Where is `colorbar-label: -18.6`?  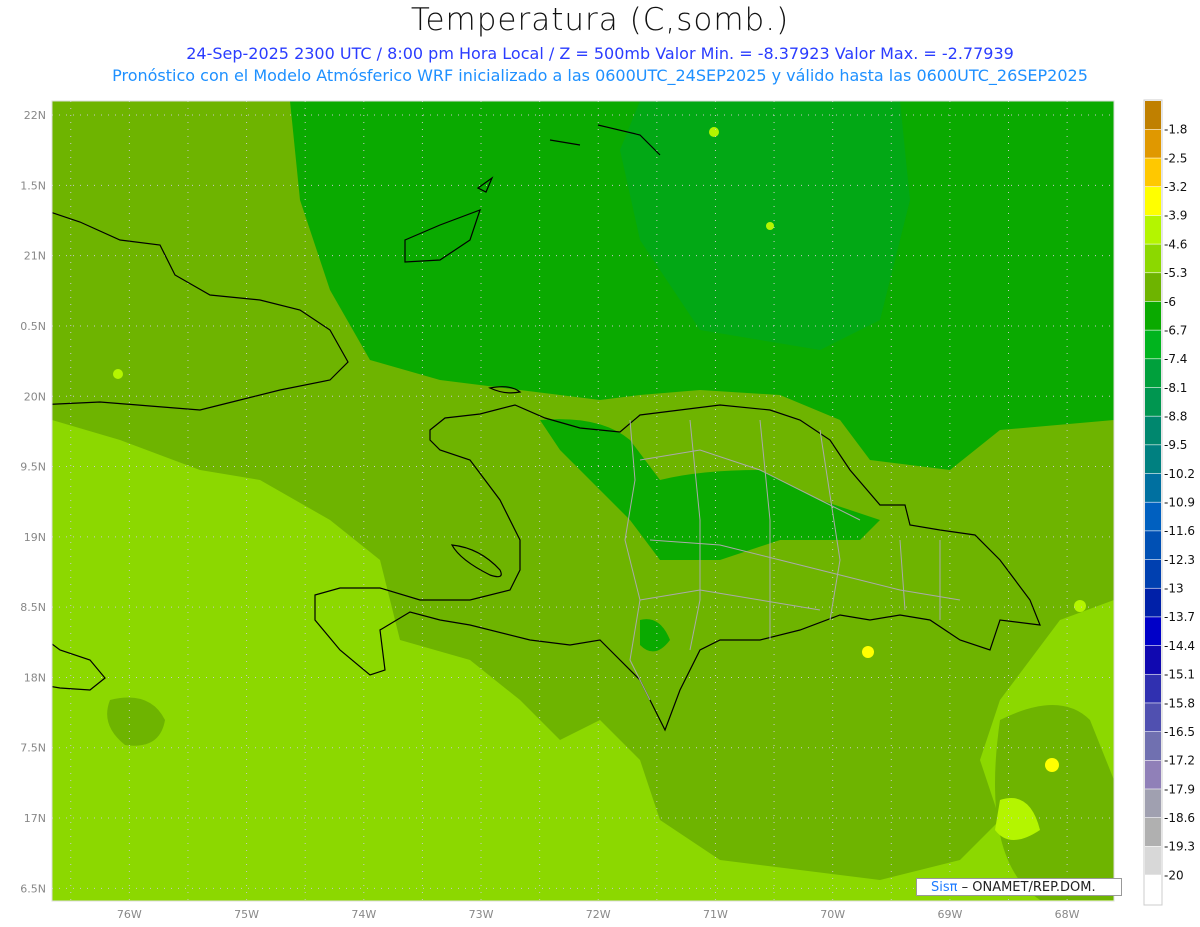
colorbar-label: -18.6 is located at coordinates (1179, 818).